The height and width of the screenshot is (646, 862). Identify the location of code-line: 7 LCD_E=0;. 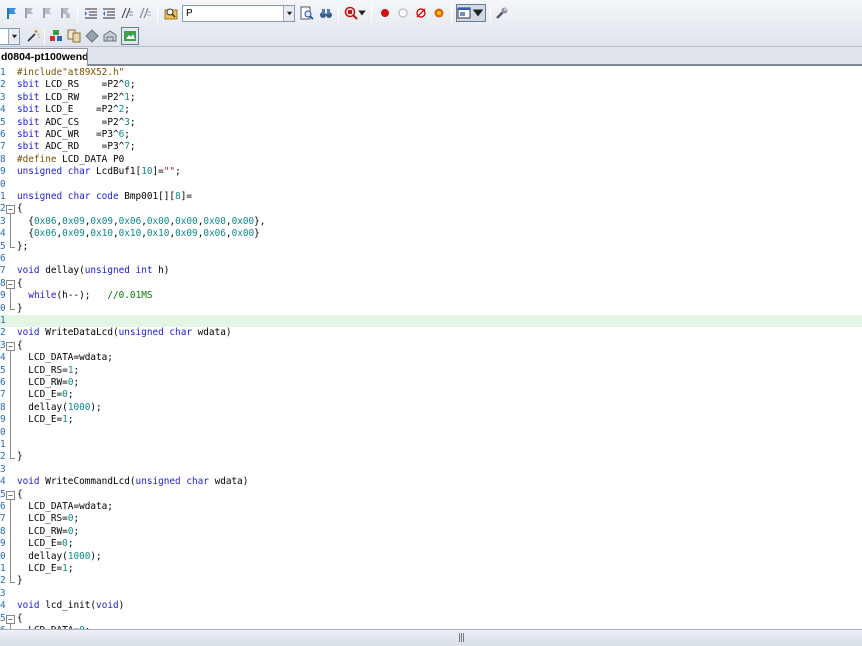
(431, 395).